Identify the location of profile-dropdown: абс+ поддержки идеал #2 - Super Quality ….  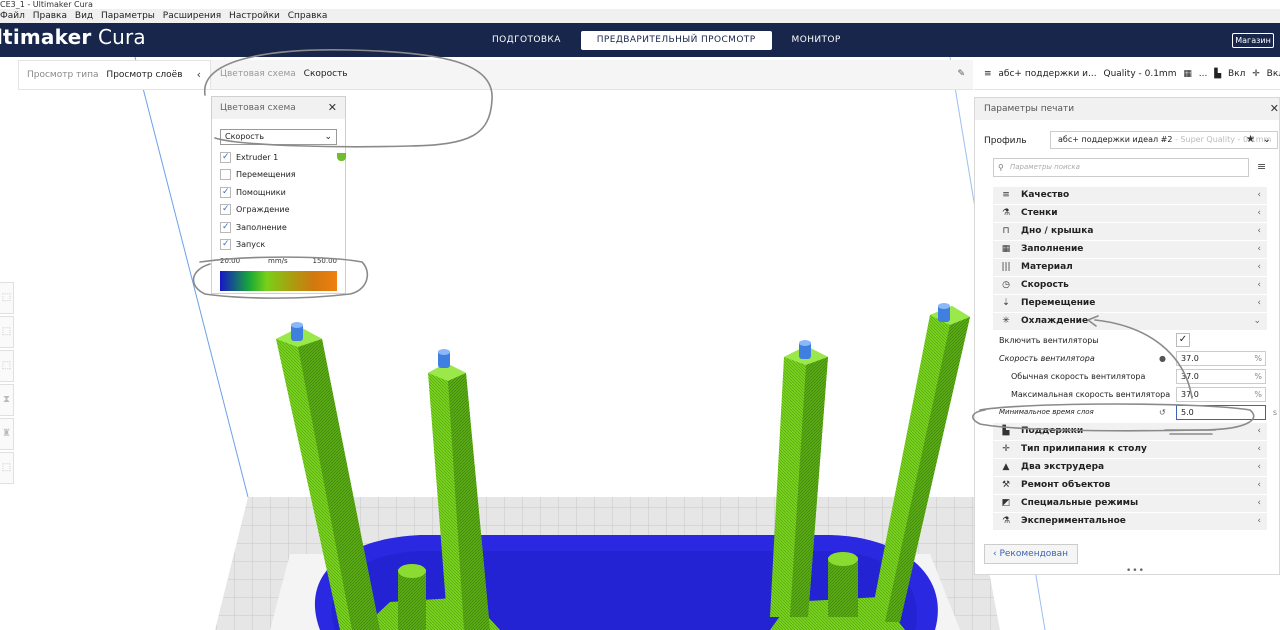
(1164, 140).